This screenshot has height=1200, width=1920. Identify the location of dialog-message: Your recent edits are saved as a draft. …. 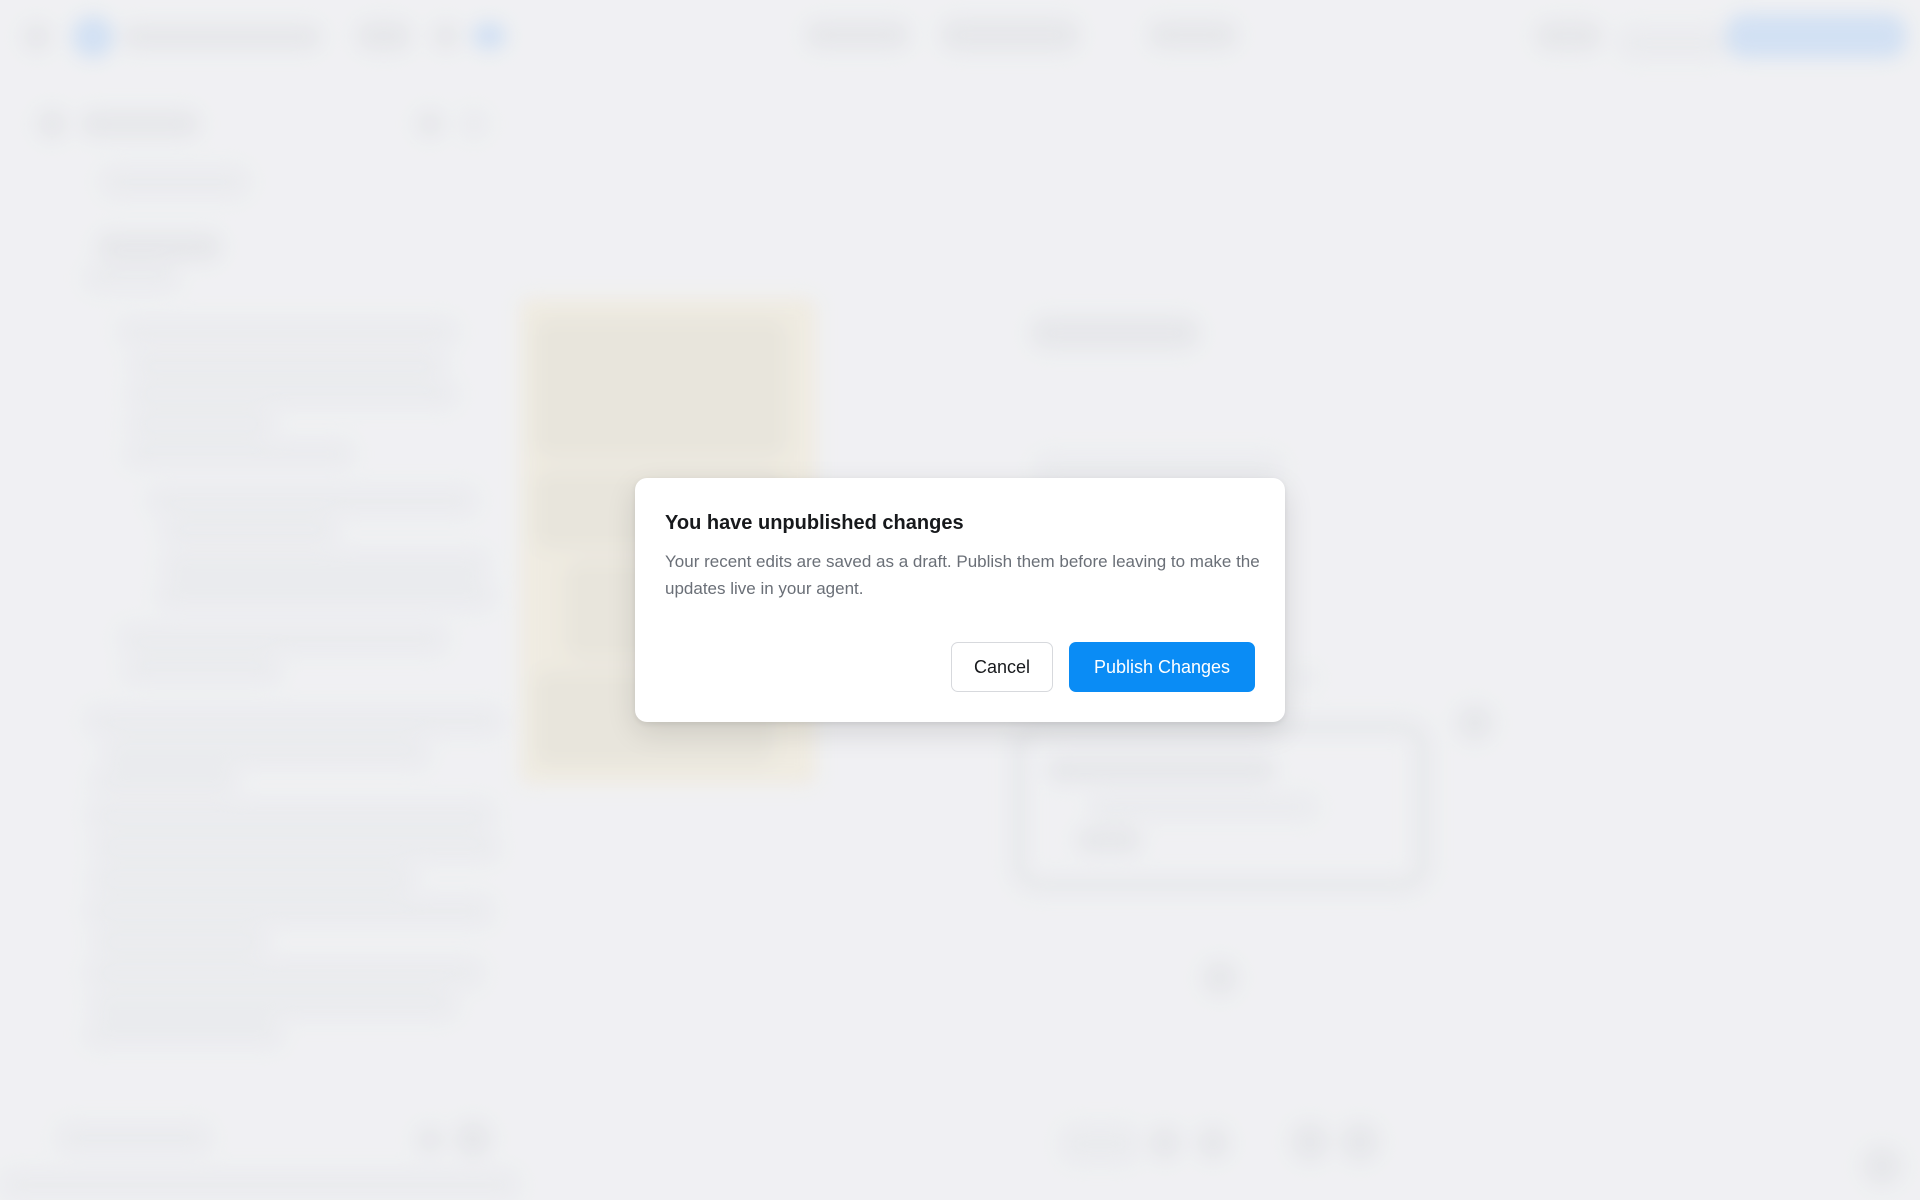
(962, 575).